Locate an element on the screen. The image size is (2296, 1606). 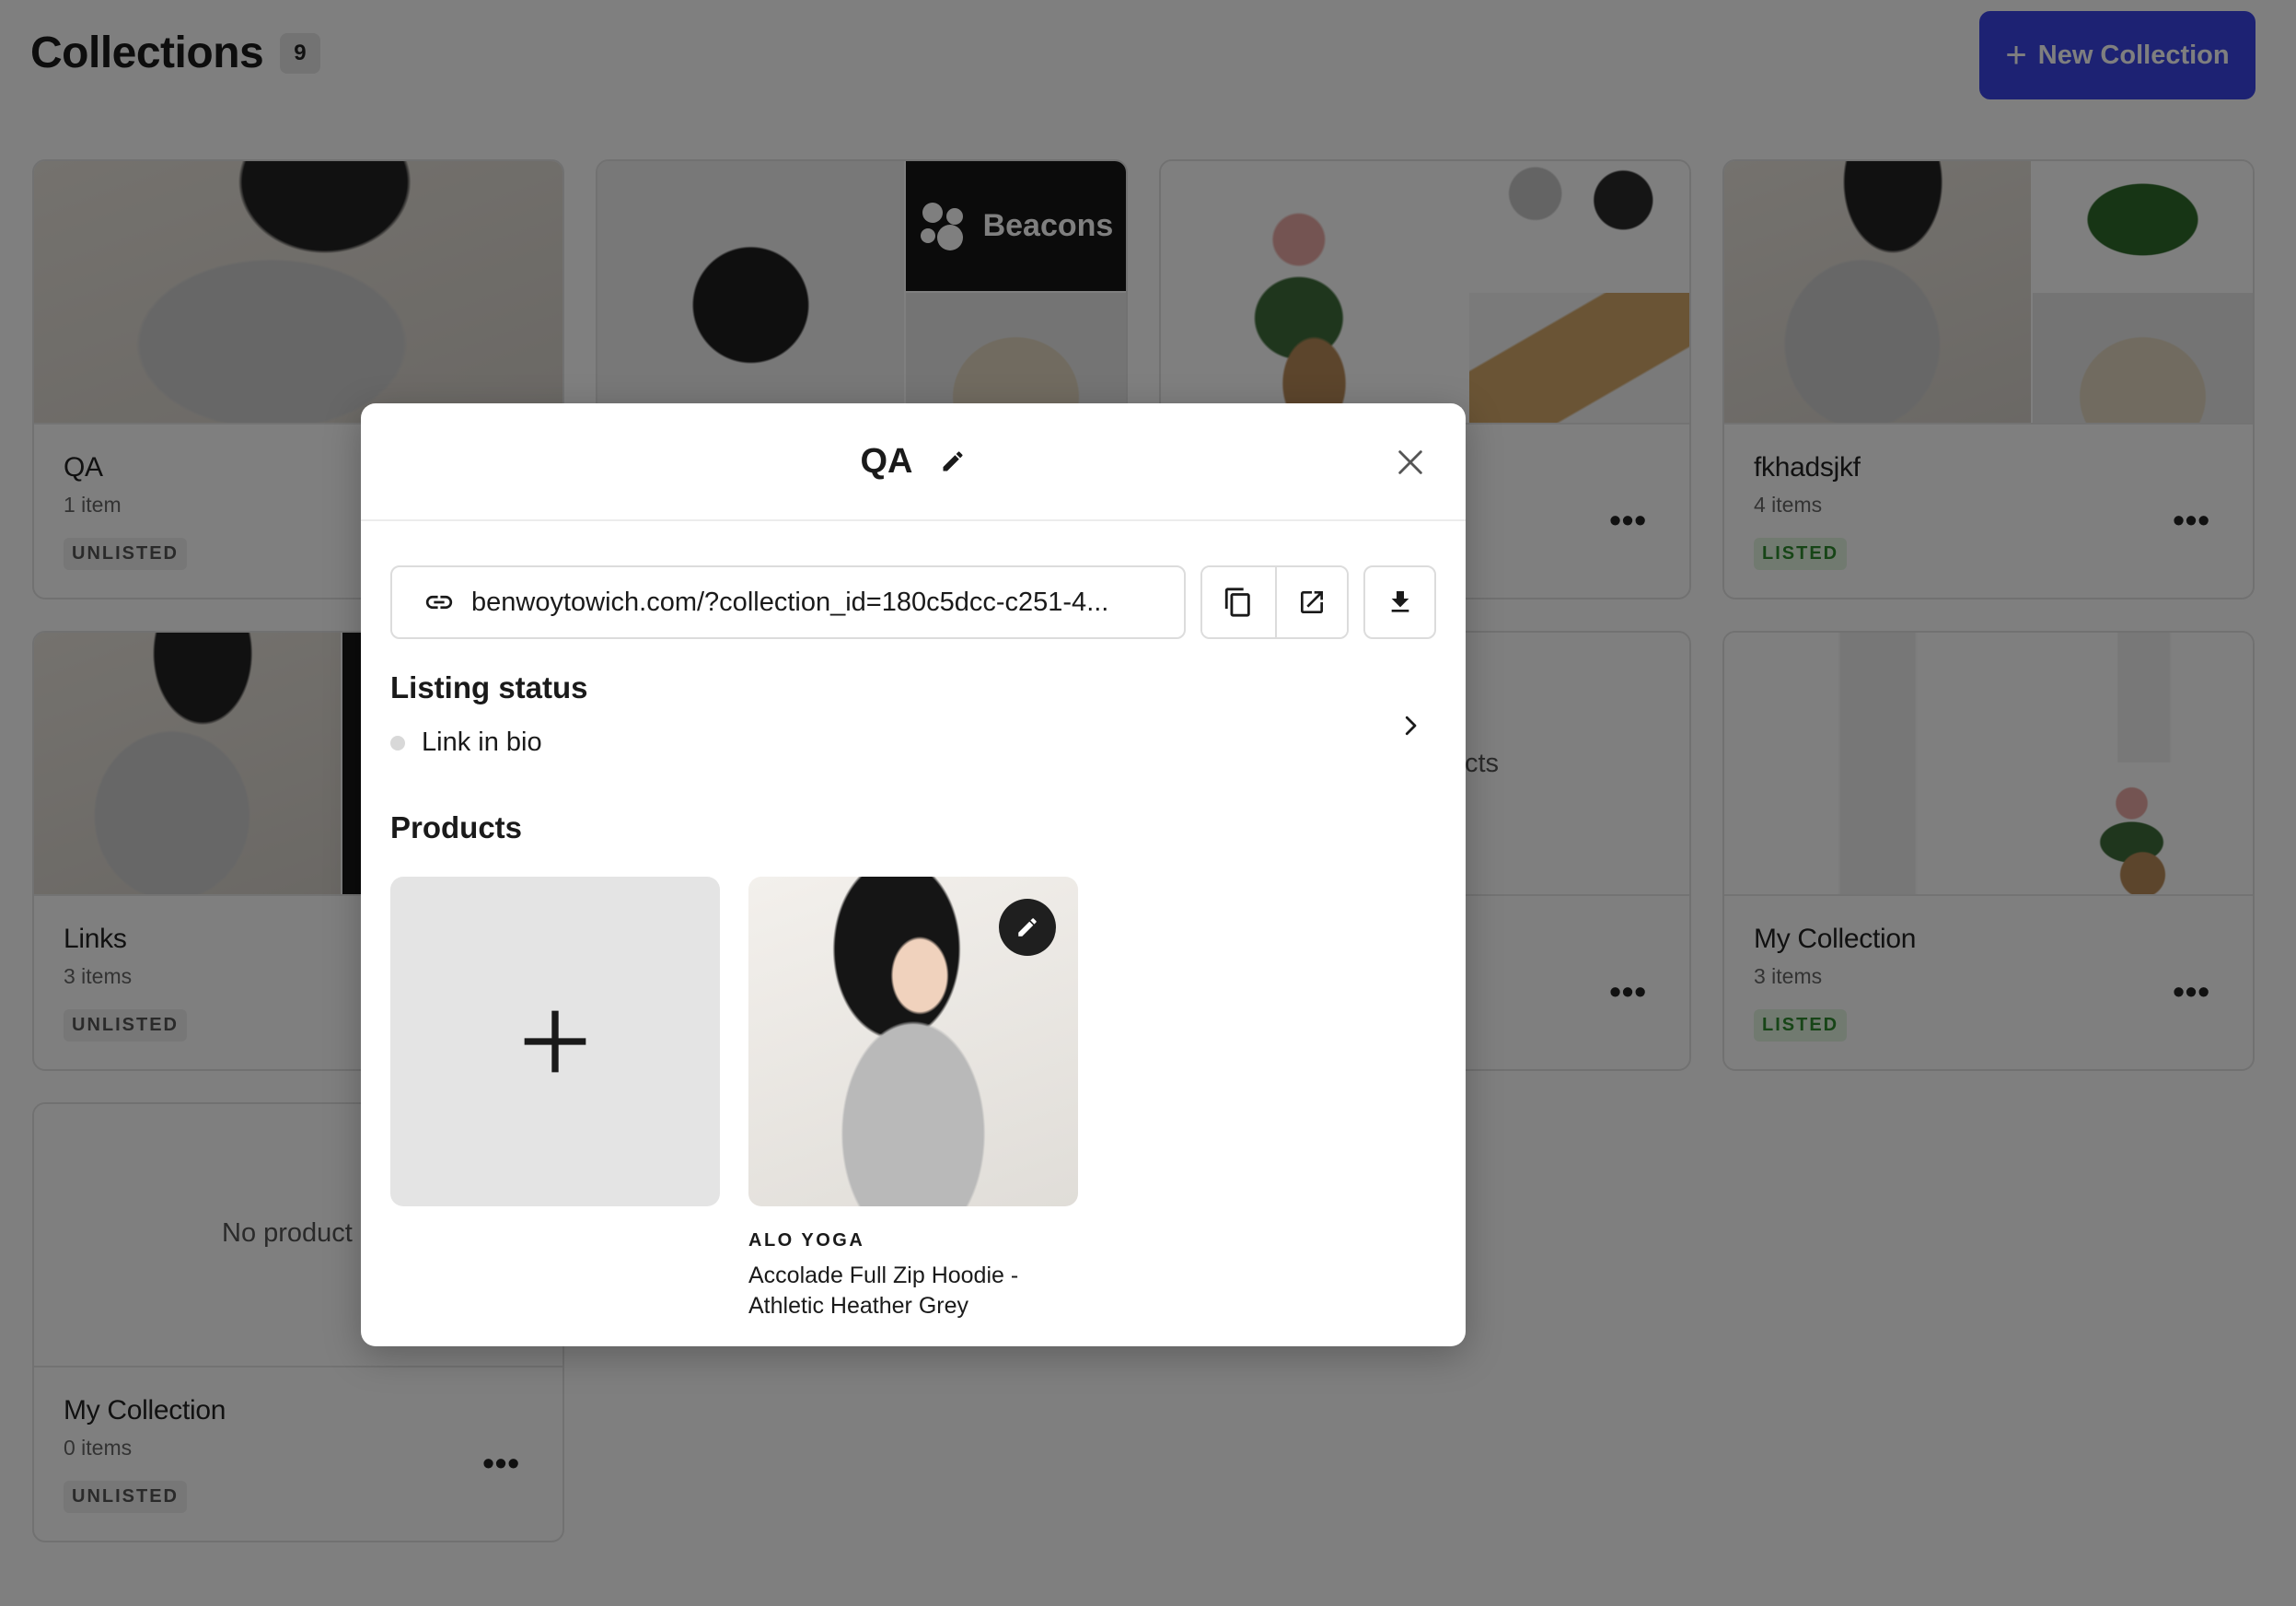
listing-status-chevron is located at coordinates (1410, 725).